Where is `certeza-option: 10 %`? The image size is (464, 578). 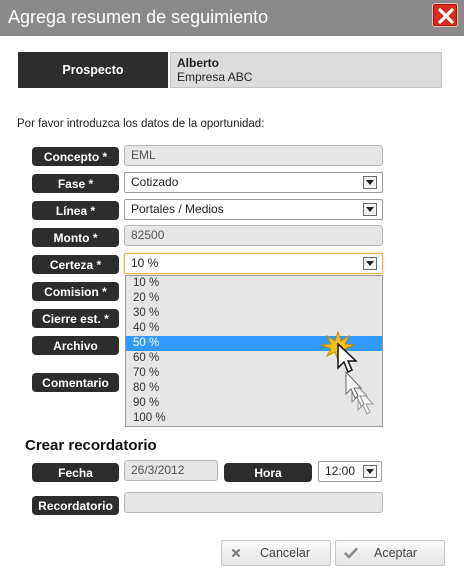
certeza-option: 10 % is located at coordinates (254, 283).